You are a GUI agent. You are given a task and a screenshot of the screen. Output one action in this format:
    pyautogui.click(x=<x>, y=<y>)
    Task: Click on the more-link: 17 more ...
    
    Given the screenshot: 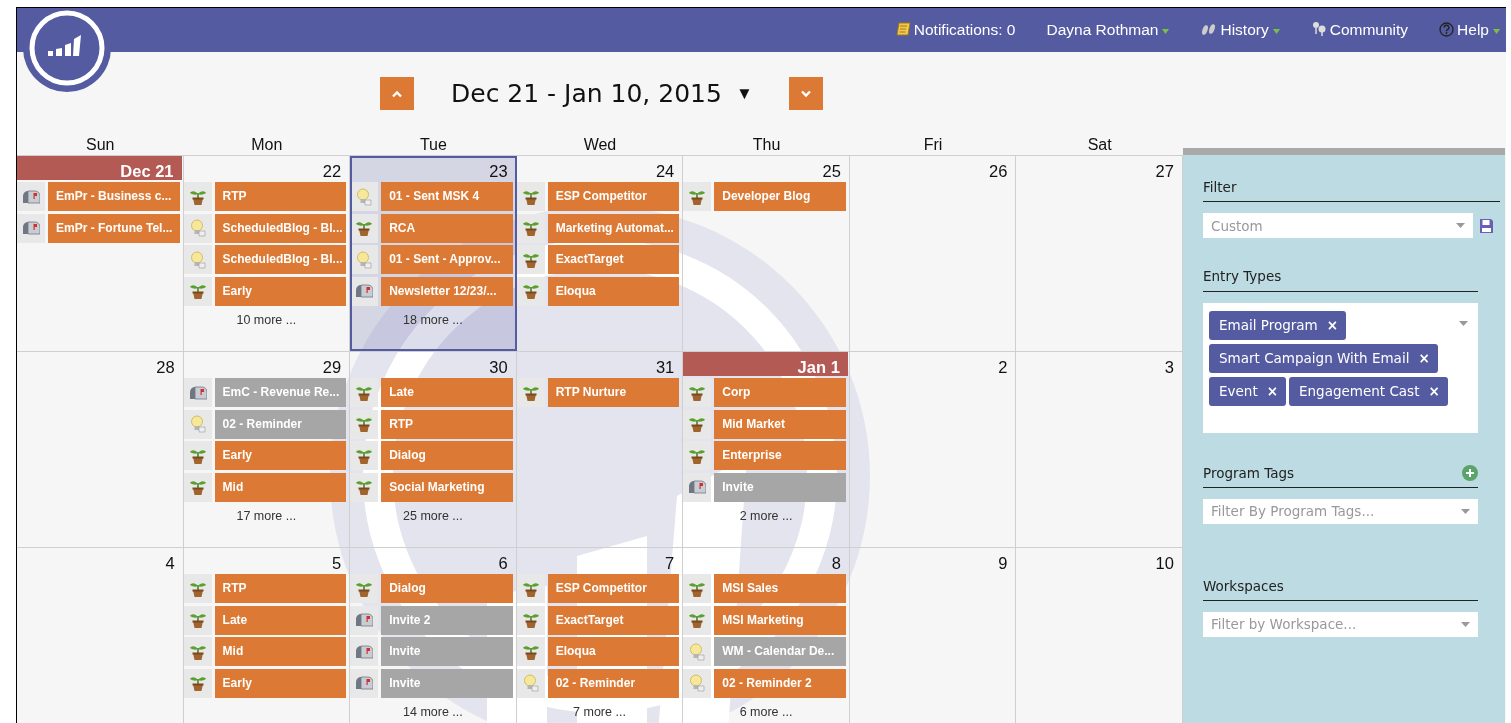 What is the action you would take?
    pyautogui.click(x=266, y=516)
    